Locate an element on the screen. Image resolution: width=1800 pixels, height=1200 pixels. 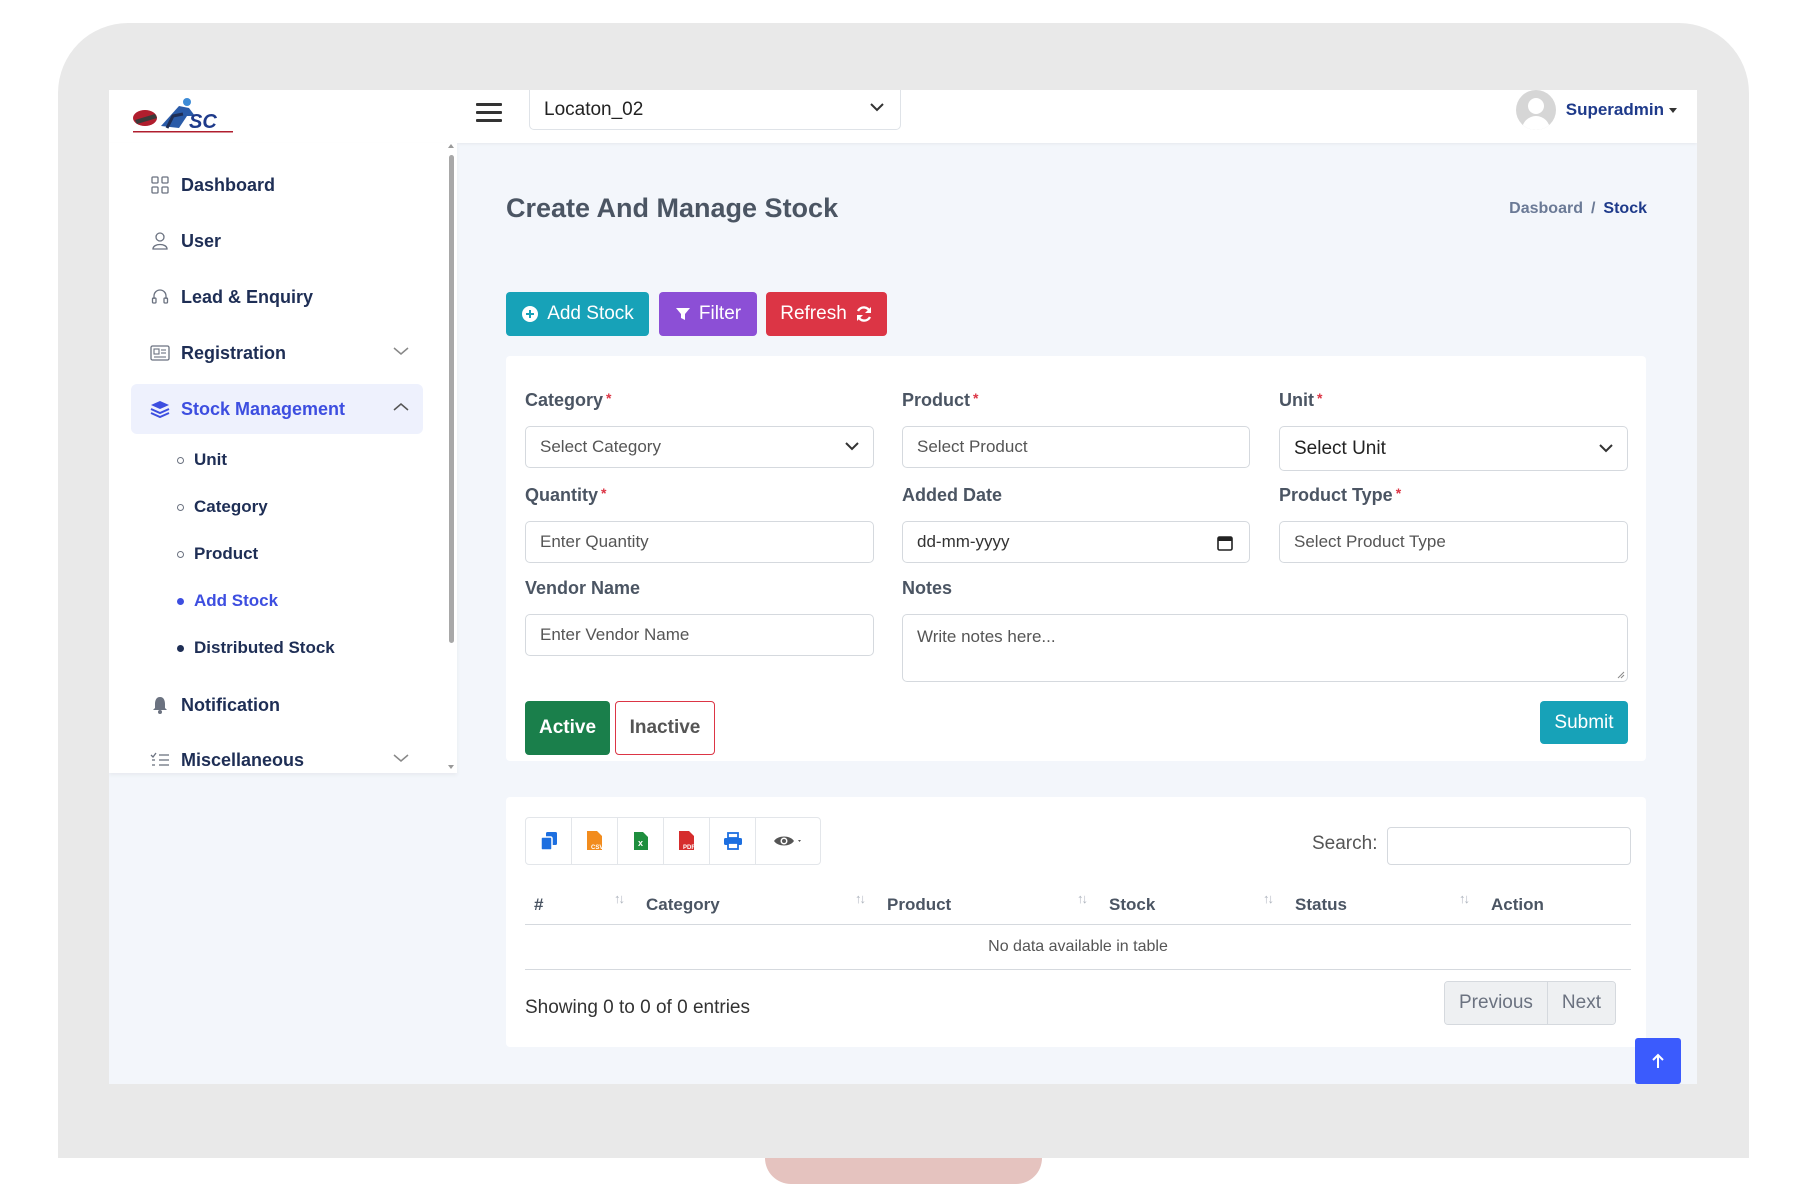
sidebar-subitem-label: Unit is located at coordinates (211, 459).